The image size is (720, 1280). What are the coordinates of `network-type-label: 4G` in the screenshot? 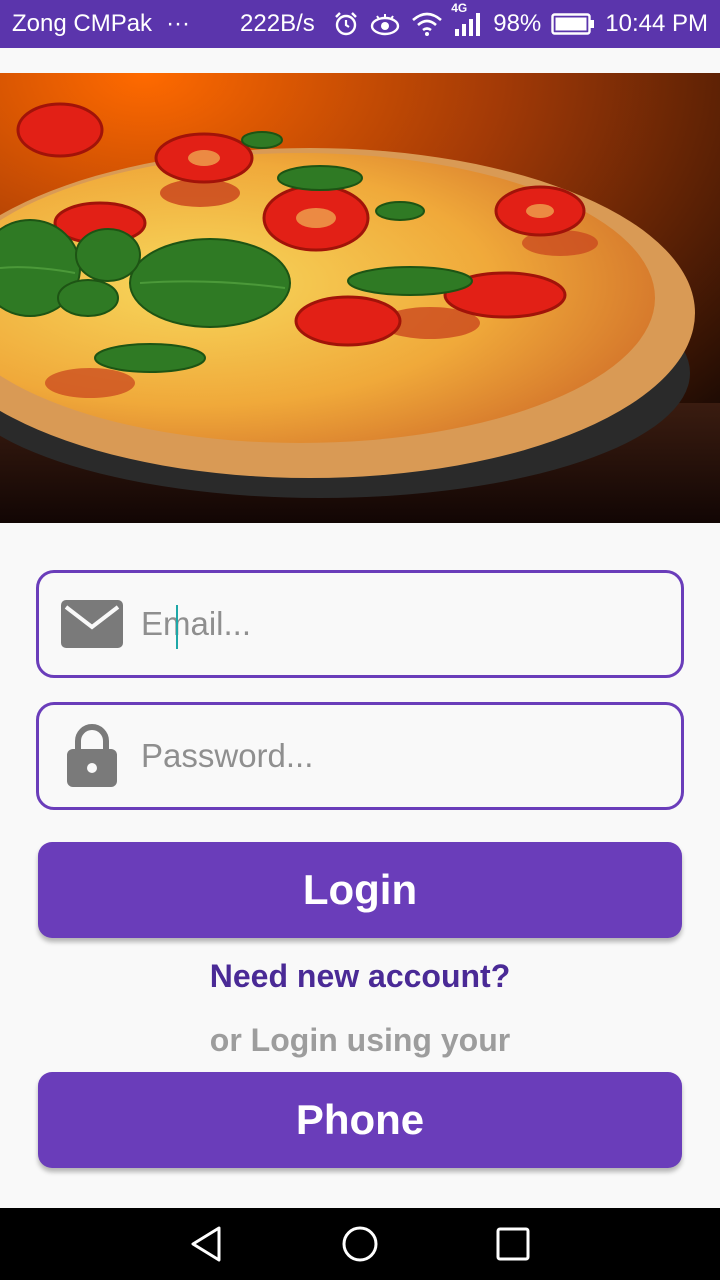 It's located at (459, 8).